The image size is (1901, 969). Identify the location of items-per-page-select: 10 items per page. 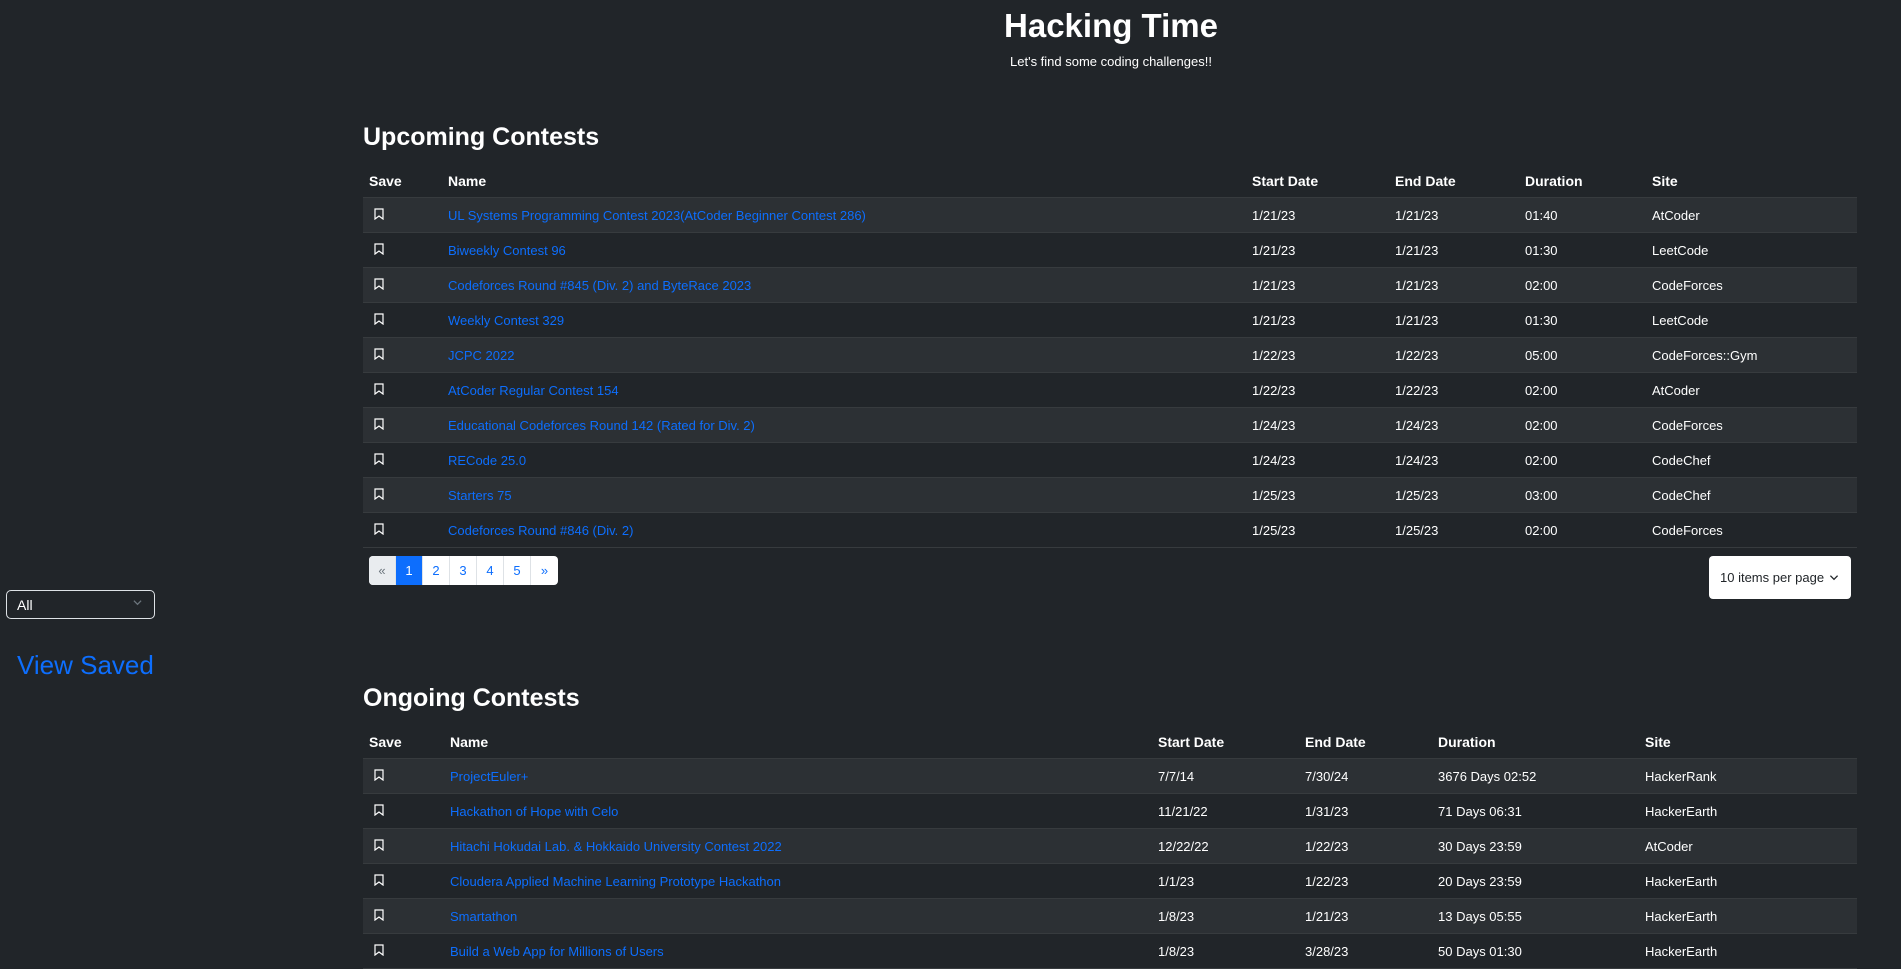
(1780, 577).